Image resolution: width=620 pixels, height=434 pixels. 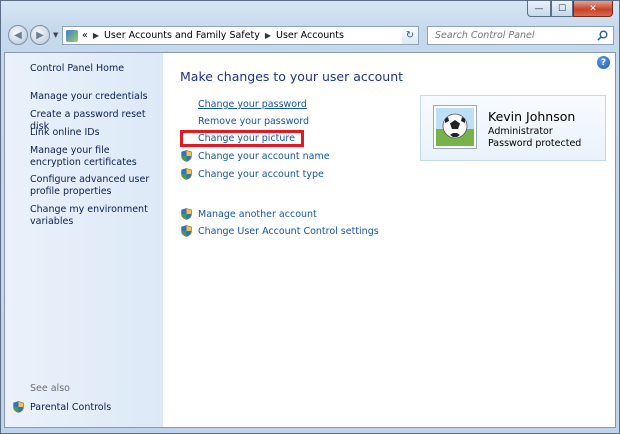 What do you see at coordinates (71, 407) in the screenshot?
I see `parental-controls-label: Parental Controls` at bounding box center [71, 407].